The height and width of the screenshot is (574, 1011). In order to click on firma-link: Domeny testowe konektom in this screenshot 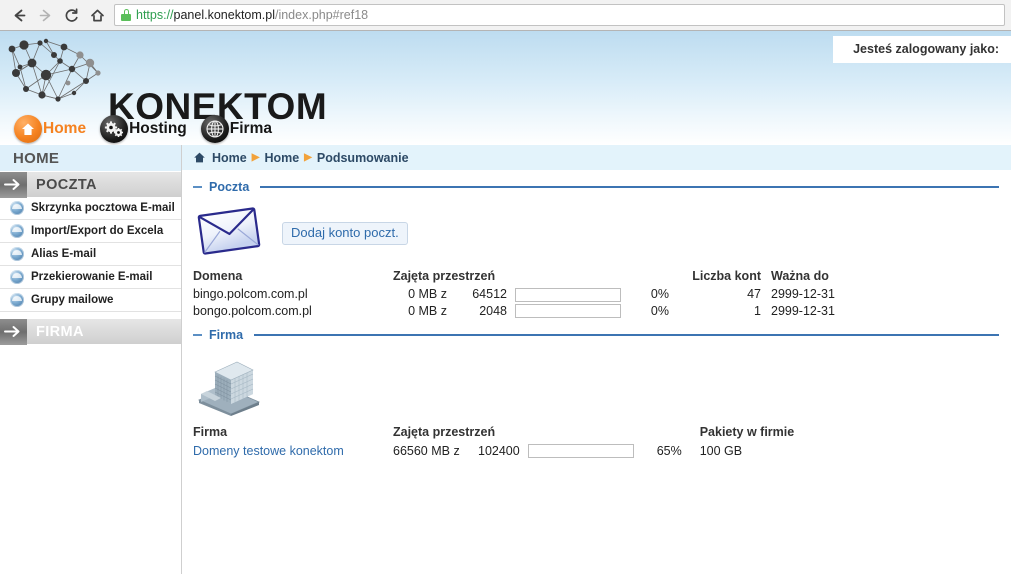, I will do `click(268, 451)`.